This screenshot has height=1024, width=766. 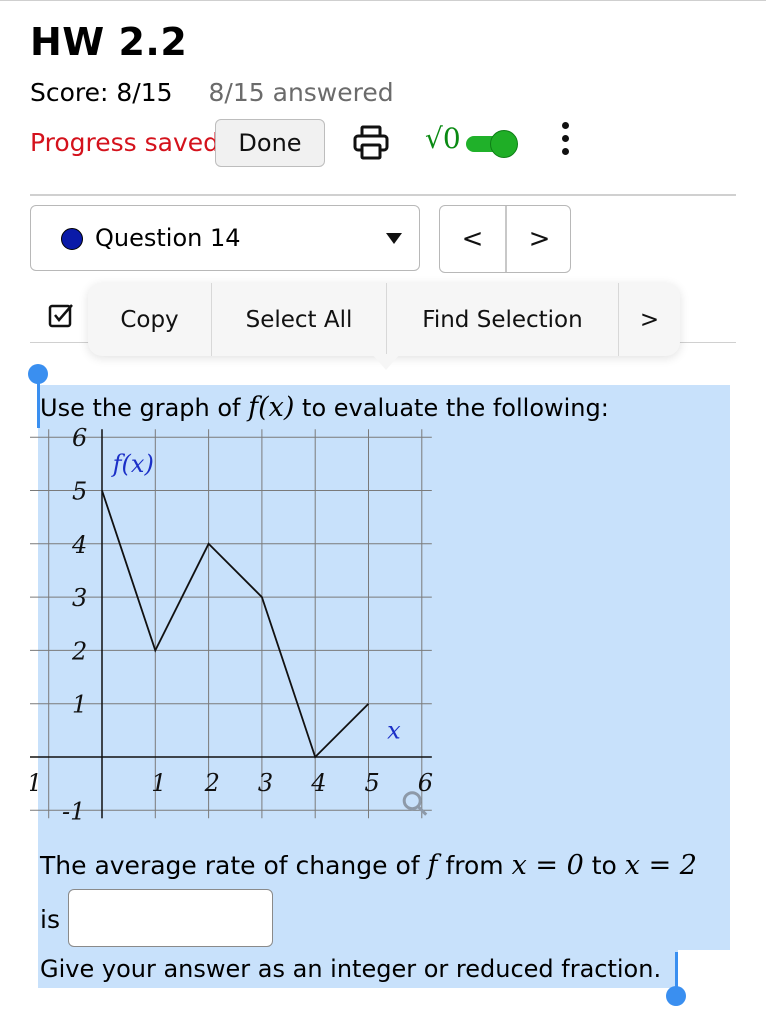 What do you see at coordinates (265, 783) in the screenshot?
I see `x-tick-label: 3` at bounding box center [265, 783].